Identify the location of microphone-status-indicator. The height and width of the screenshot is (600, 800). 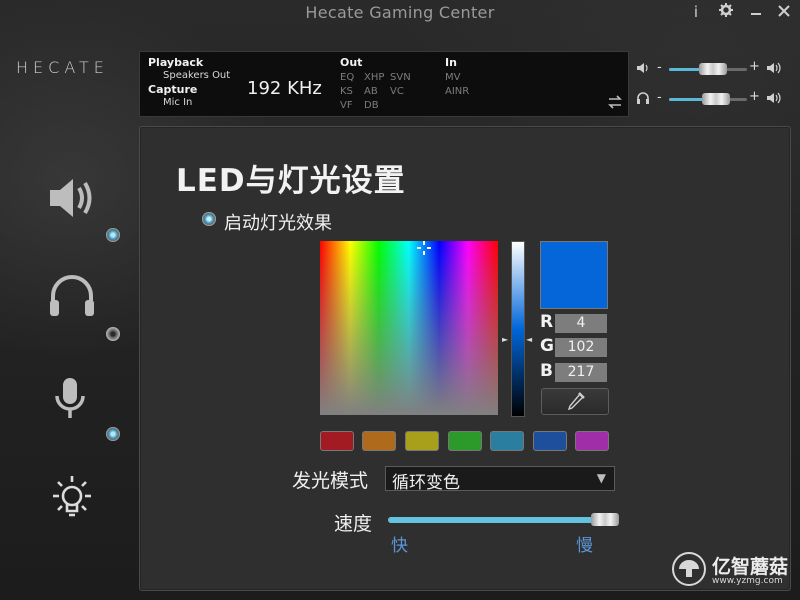
(113, 434).